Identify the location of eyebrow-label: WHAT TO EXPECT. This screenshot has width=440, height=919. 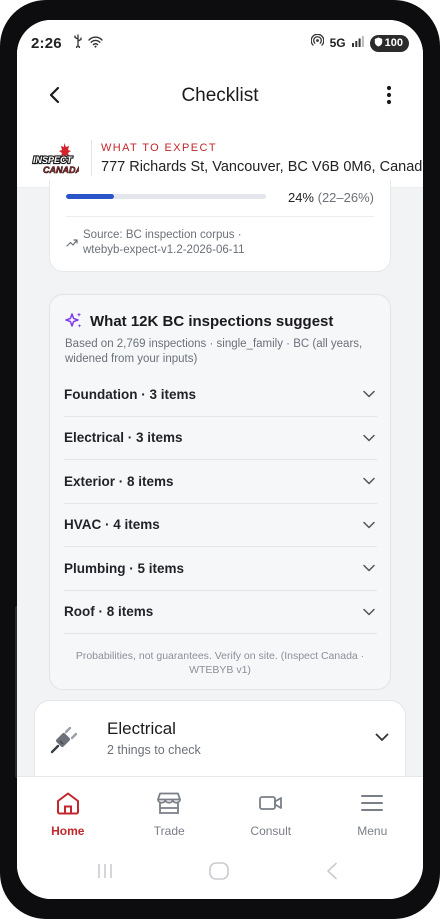
(159, 148).